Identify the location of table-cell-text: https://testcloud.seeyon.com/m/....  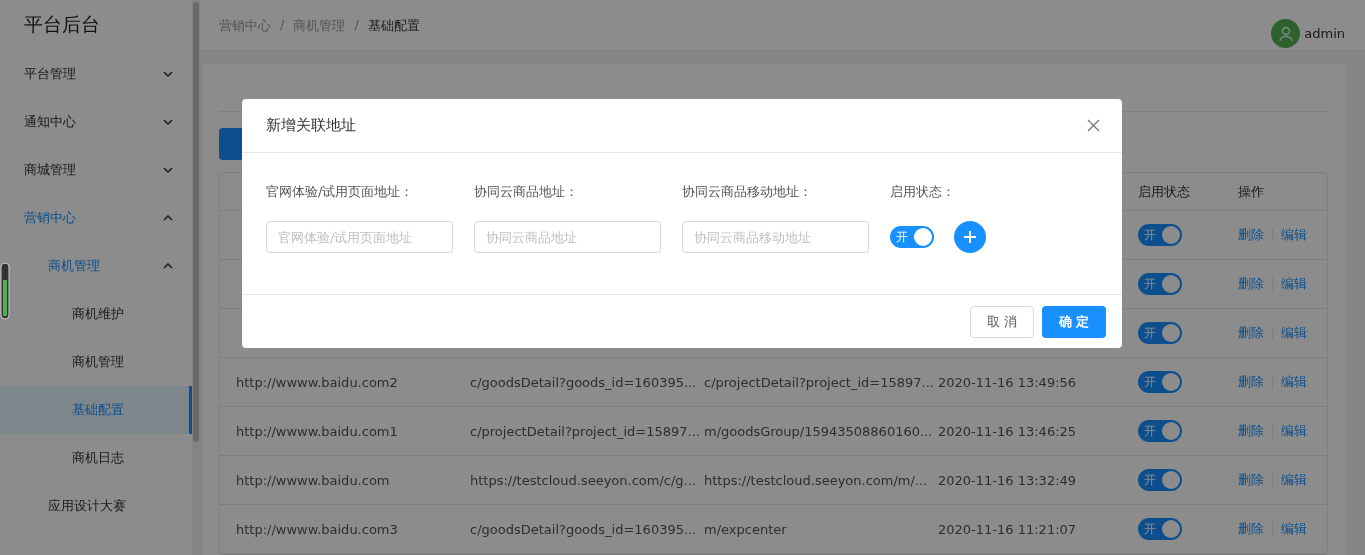
(816, 480).